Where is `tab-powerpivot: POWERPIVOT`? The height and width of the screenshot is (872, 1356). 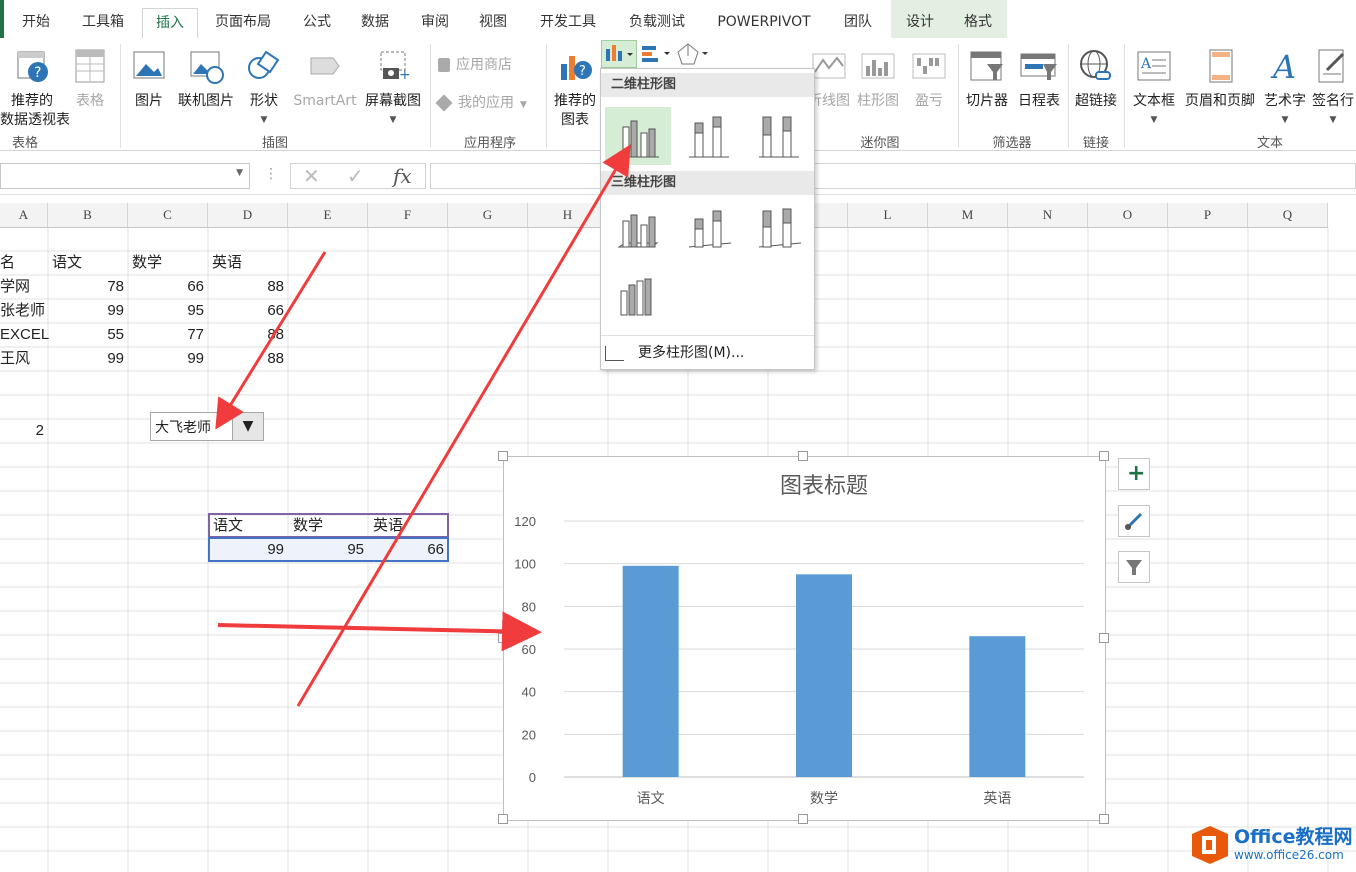
tab-powerpivot: POWERPIVOT is located at coordinates (764, 23).